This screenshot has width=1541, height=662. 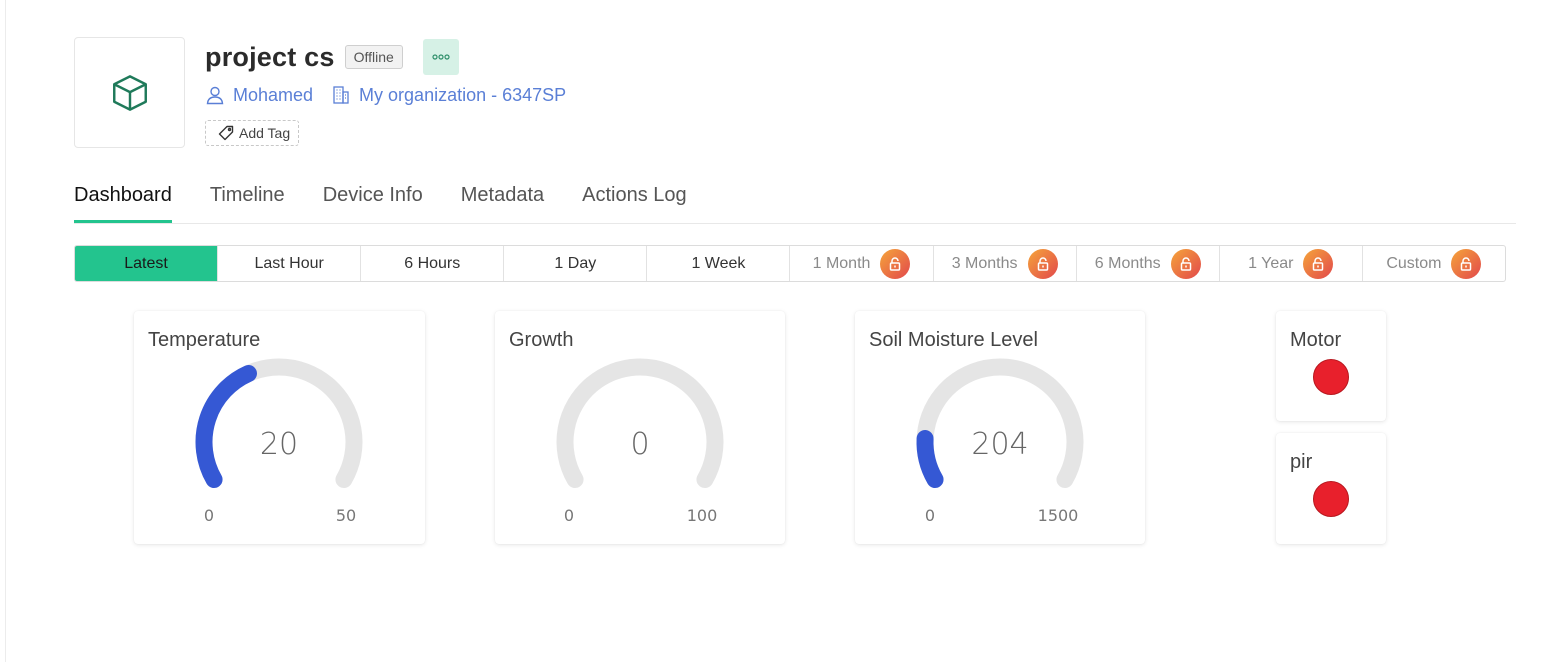 I want to click on widget-title: pir, so click(x=1301, y=462).